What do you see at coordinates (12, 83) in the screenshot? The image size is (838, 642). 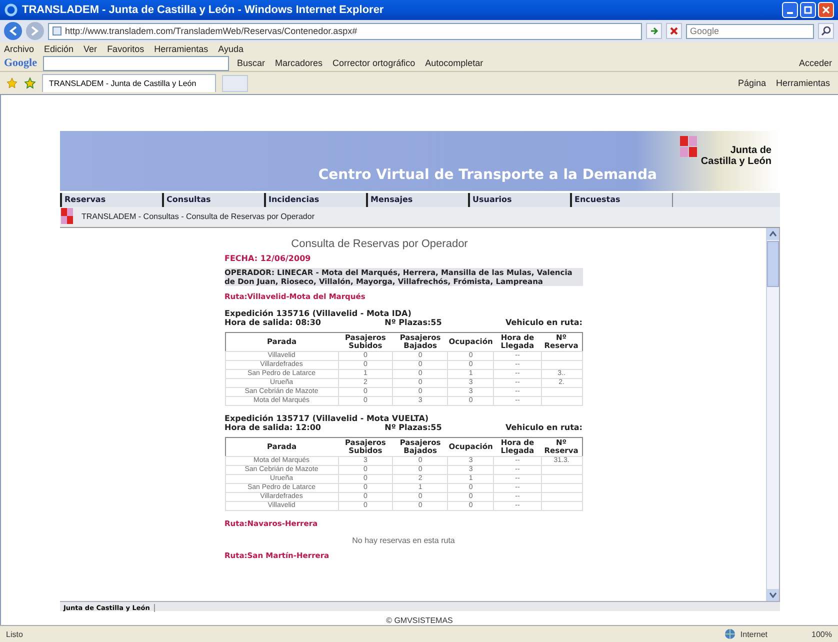 I see `star-icon` at bounding box center [12, 83].